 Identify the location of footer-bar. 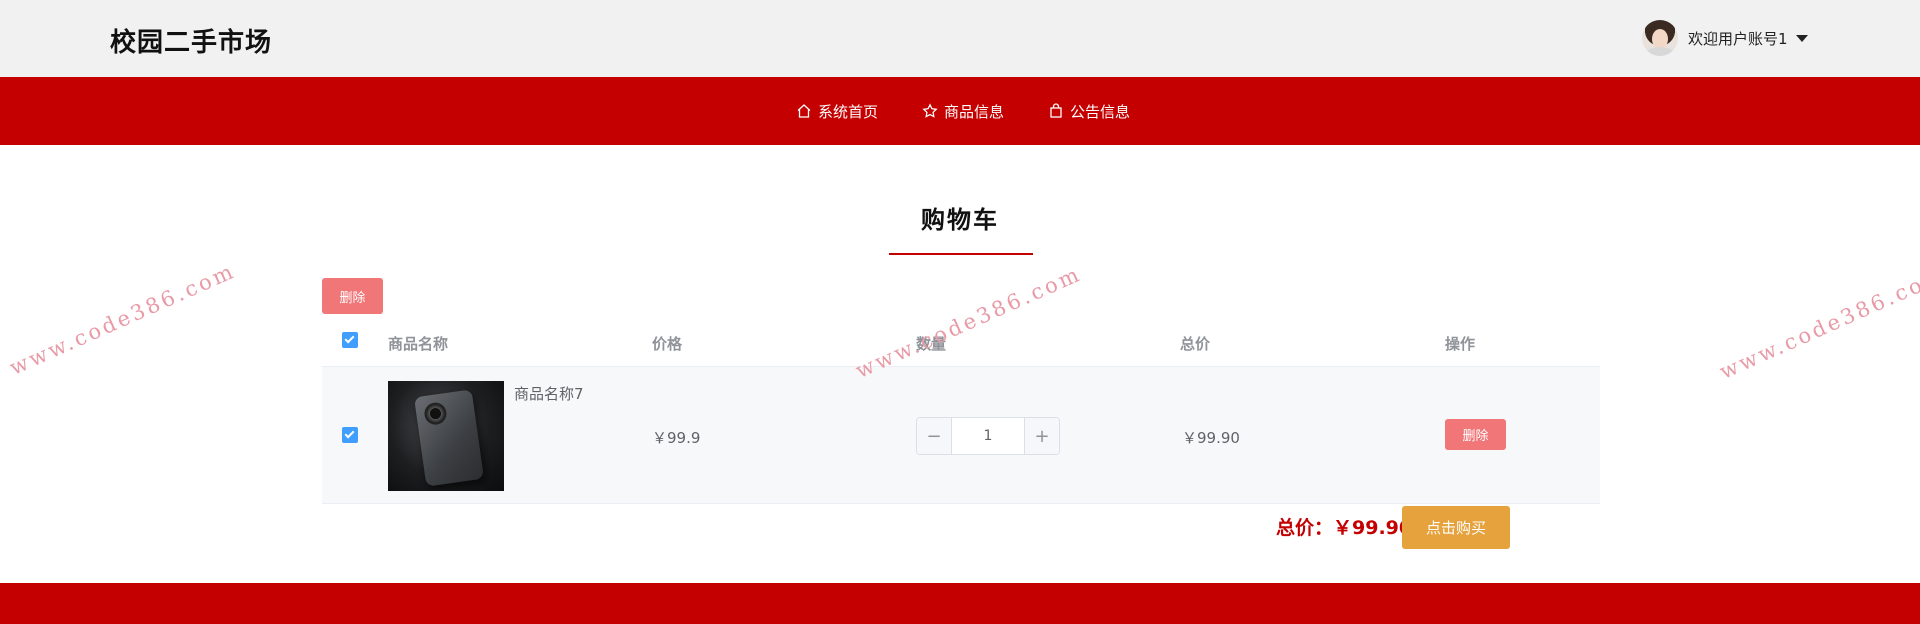
(960, 603).